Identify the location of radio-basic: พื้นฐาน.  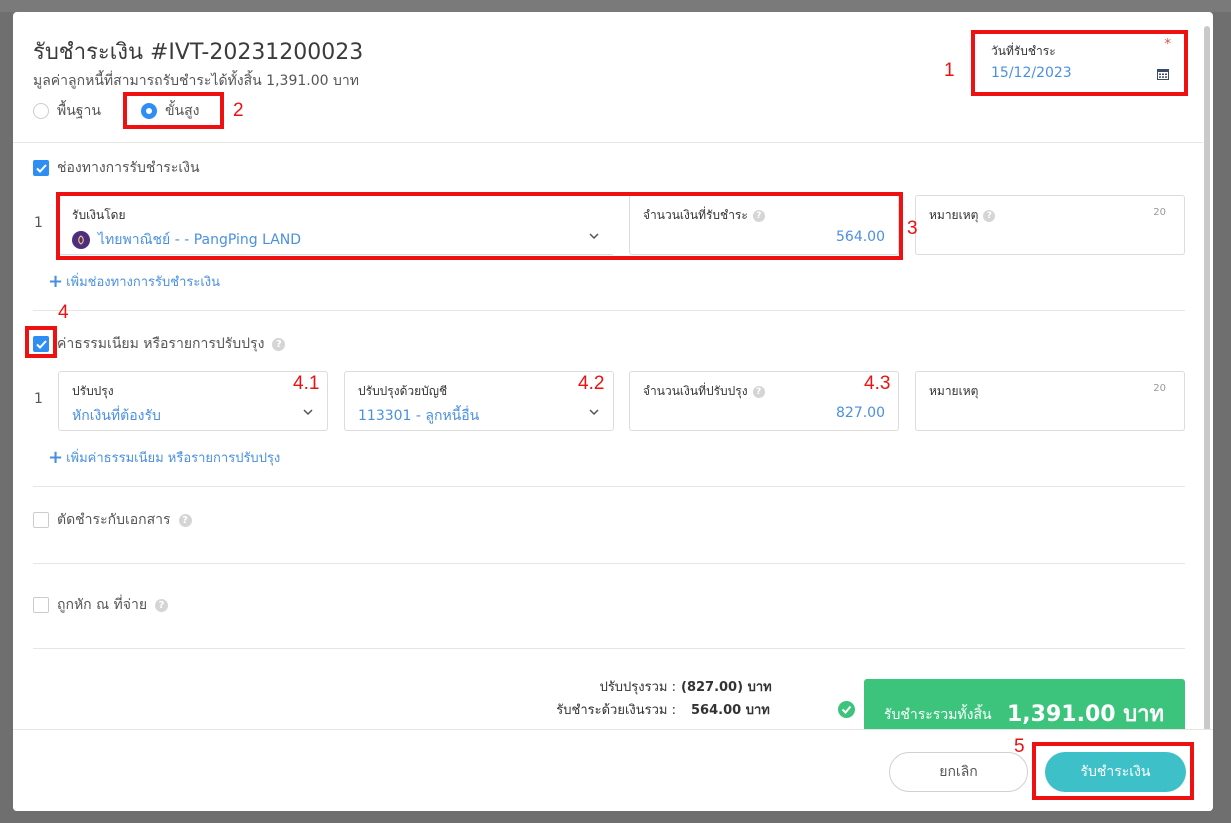
(67, 111).